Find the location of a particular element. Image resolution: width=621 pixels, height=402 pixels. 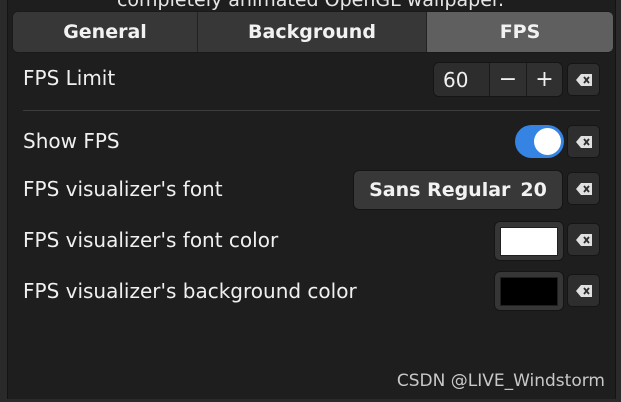

window-right-edge is located at coordinates (618, 201).